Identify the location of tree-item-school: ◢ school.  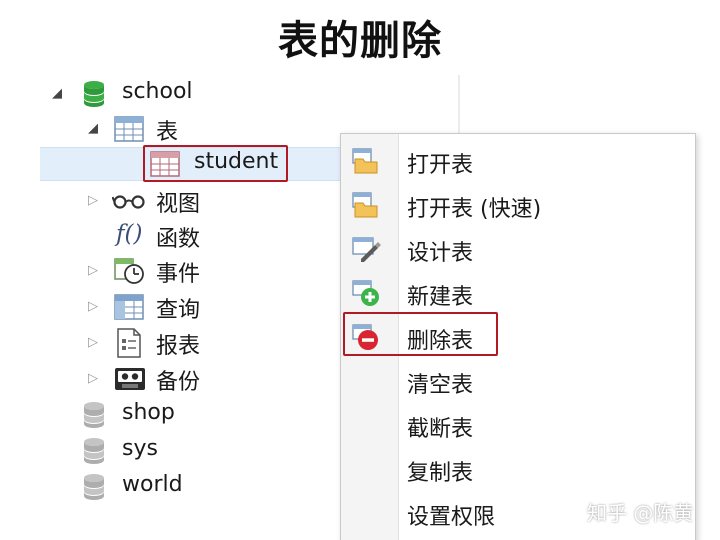
(190, 94).